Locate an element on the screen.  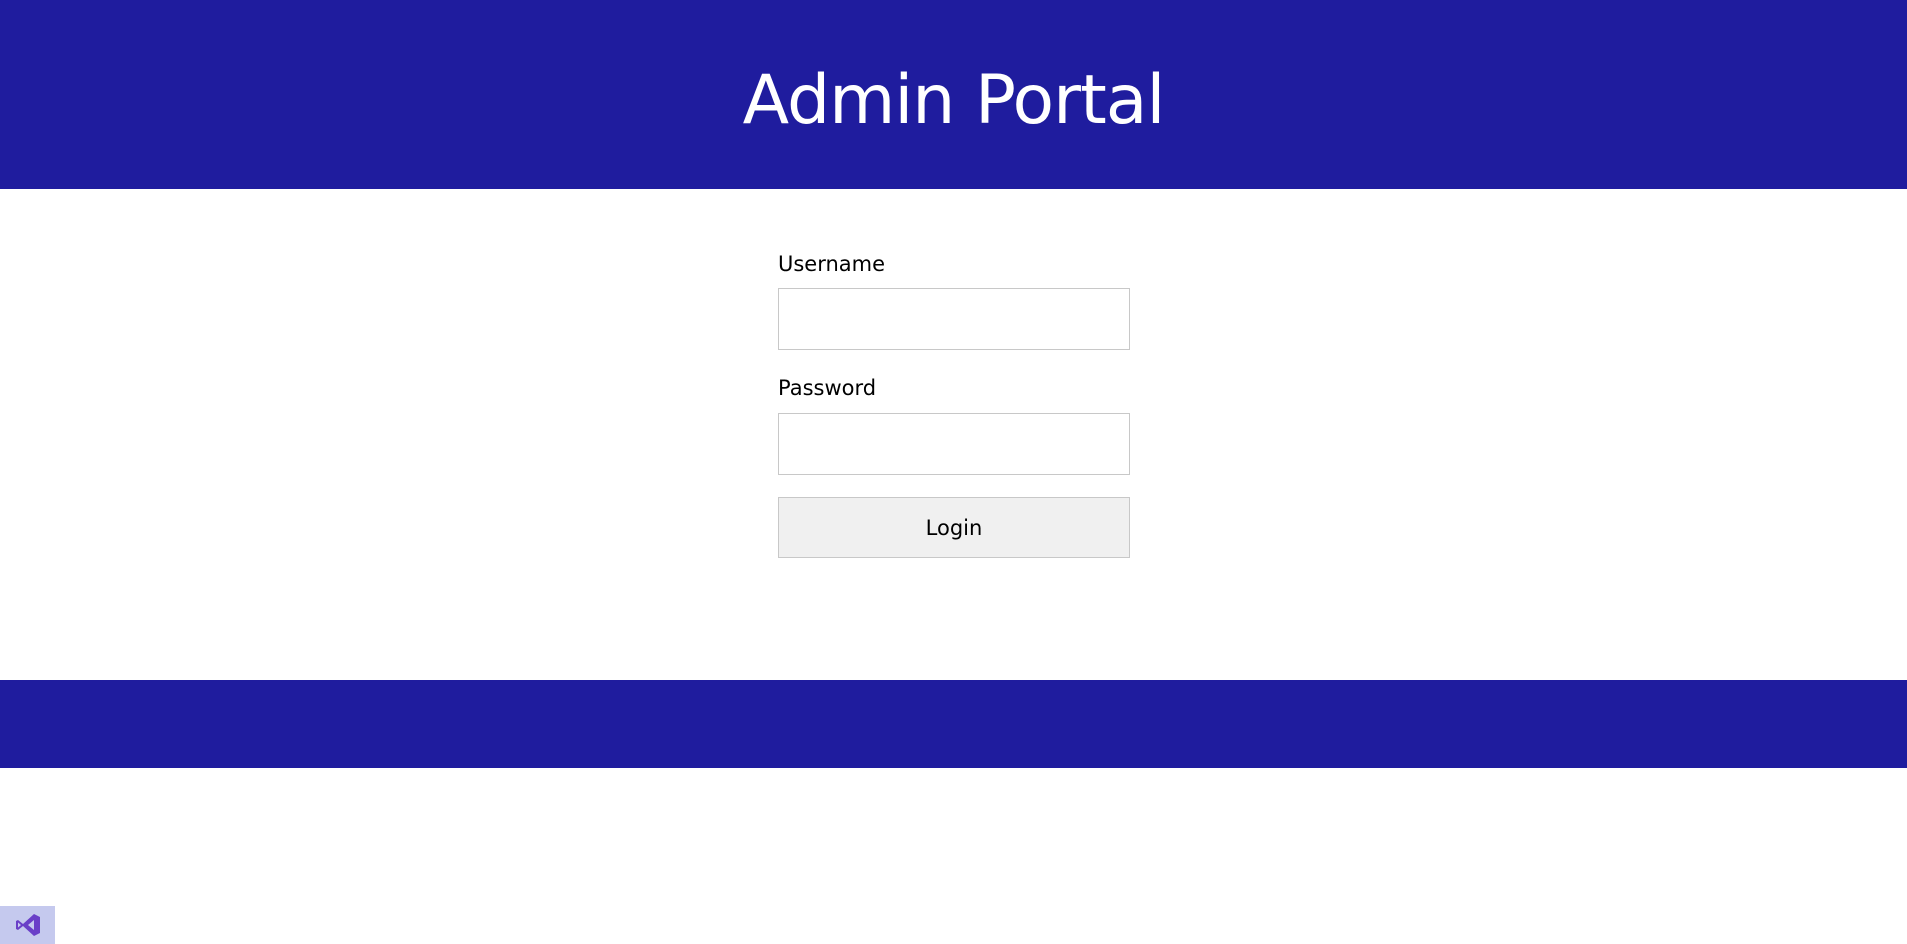
password-input is located at coordinates (954, 444).